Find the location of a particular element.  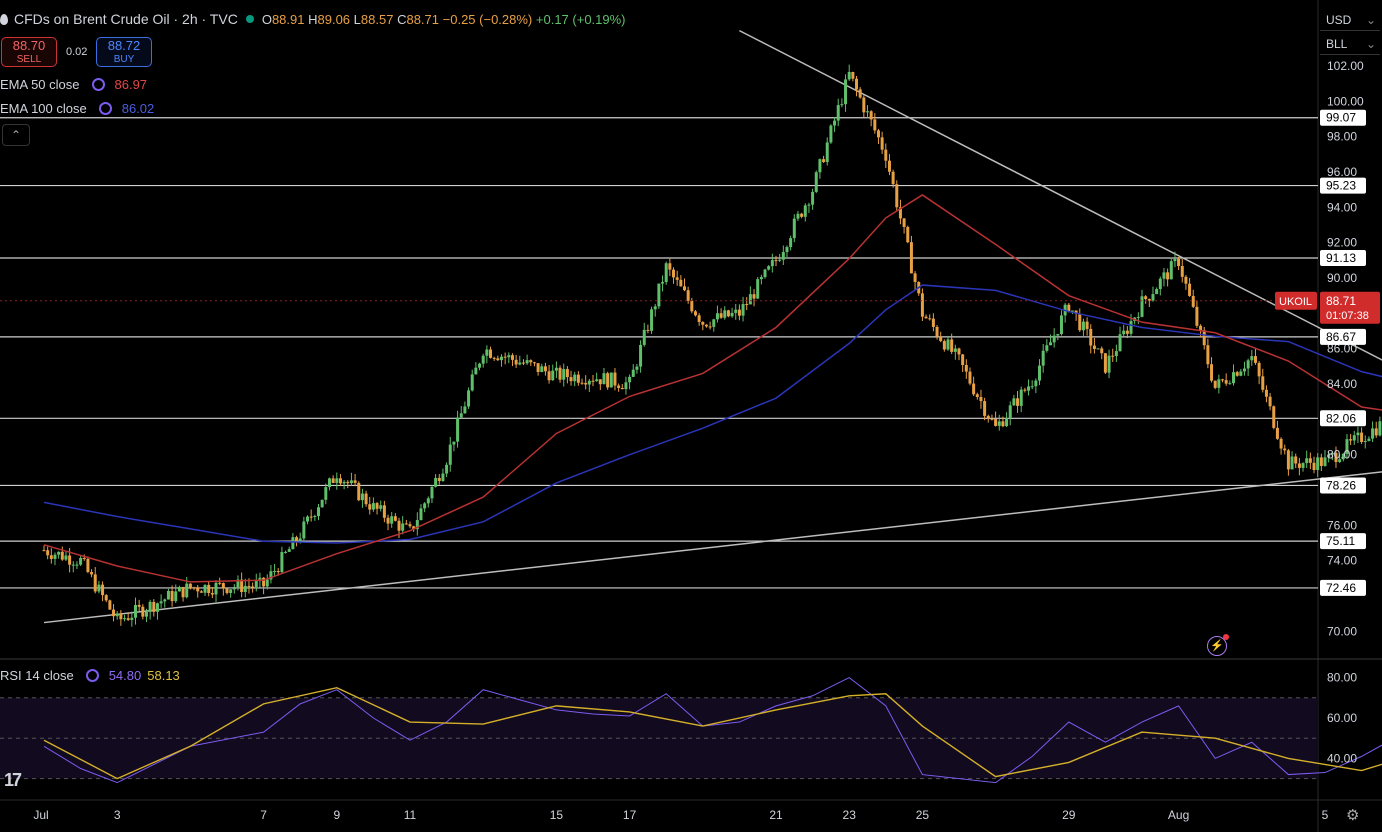

low-label: L is located at coordinates (357, 19).